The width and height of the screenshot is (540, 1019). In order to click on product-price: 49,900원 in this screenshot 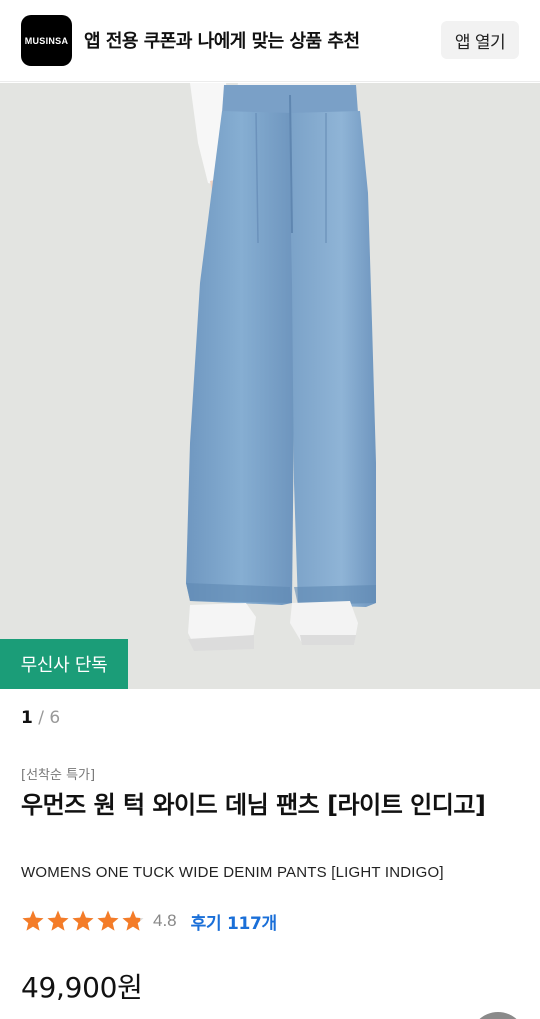, I will do `click(82, 987)`.